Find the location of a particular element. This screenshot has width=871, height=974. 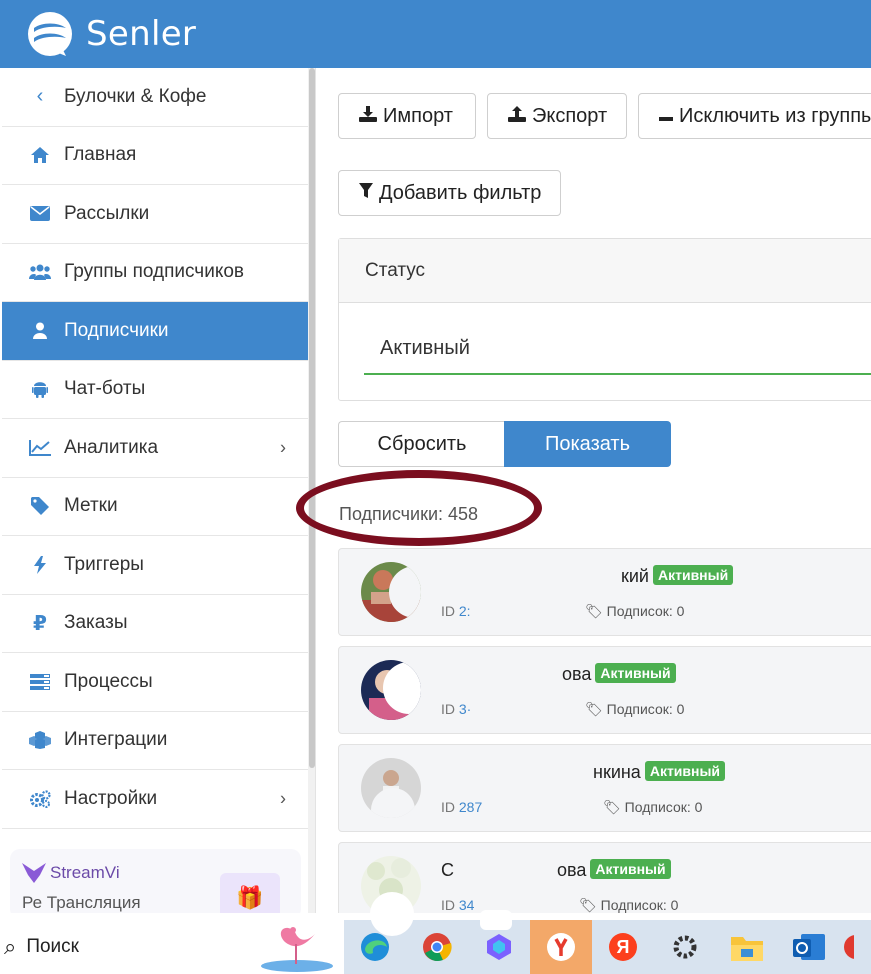

filter-heading: Статус is located at coordinates (605, 271).